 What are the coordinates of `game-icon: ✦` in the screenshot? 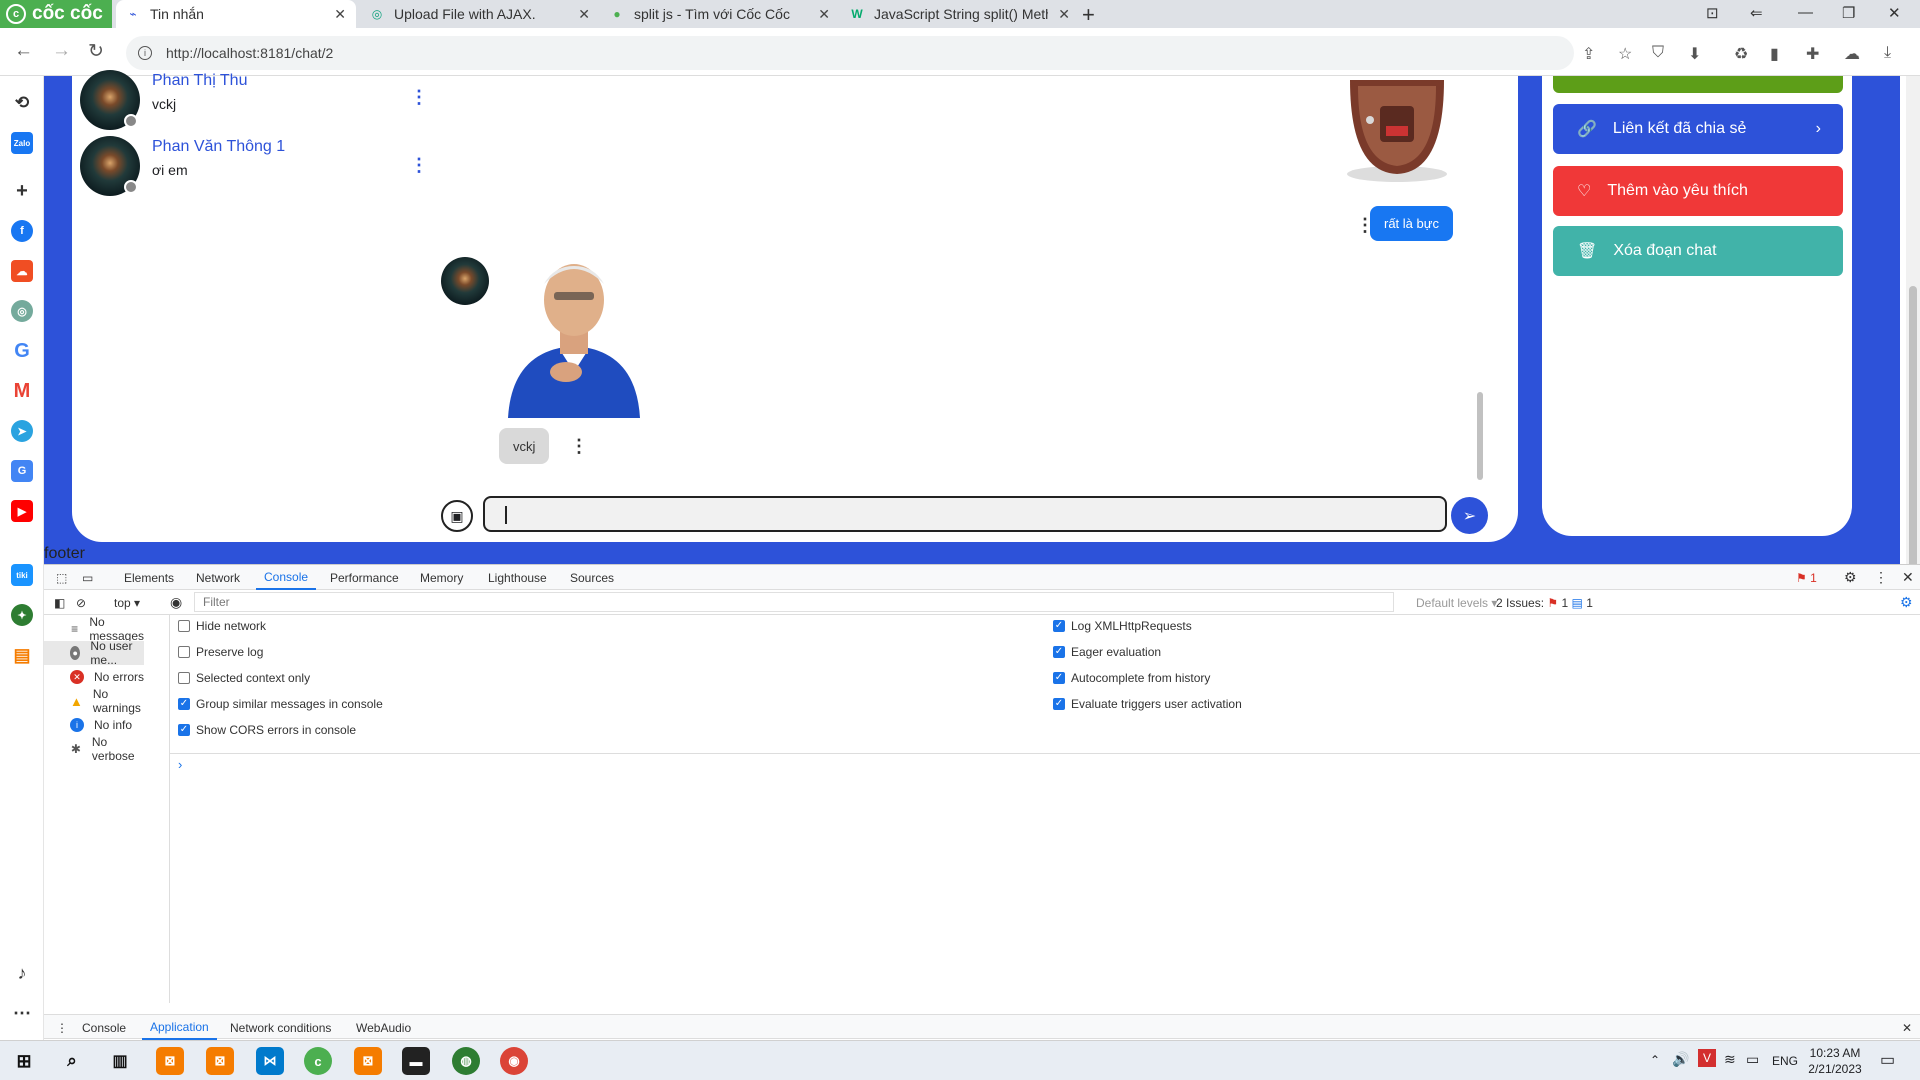 It's located at (22, 615).